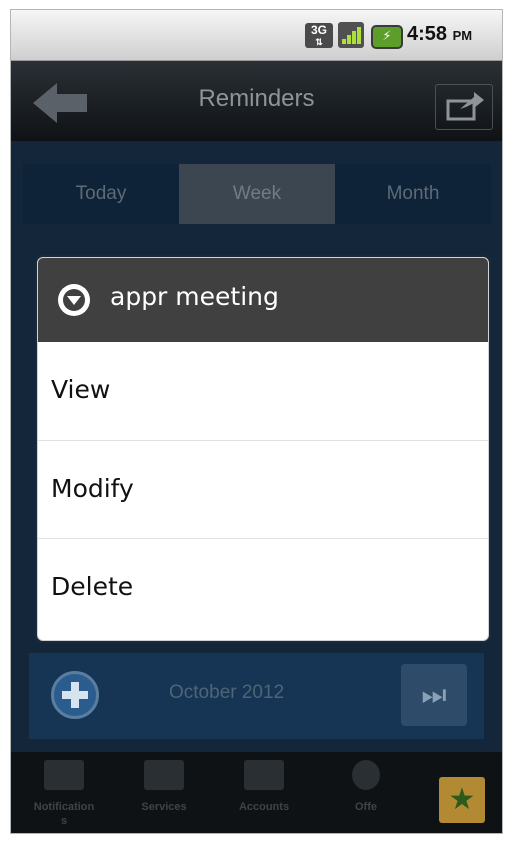 The height and width of the screenshot is (842, 513). What do you see at coordinates (64, 792) in the screenshot?
I see `nav-item-notifications: Notification s` at bounding box center [64, 792].